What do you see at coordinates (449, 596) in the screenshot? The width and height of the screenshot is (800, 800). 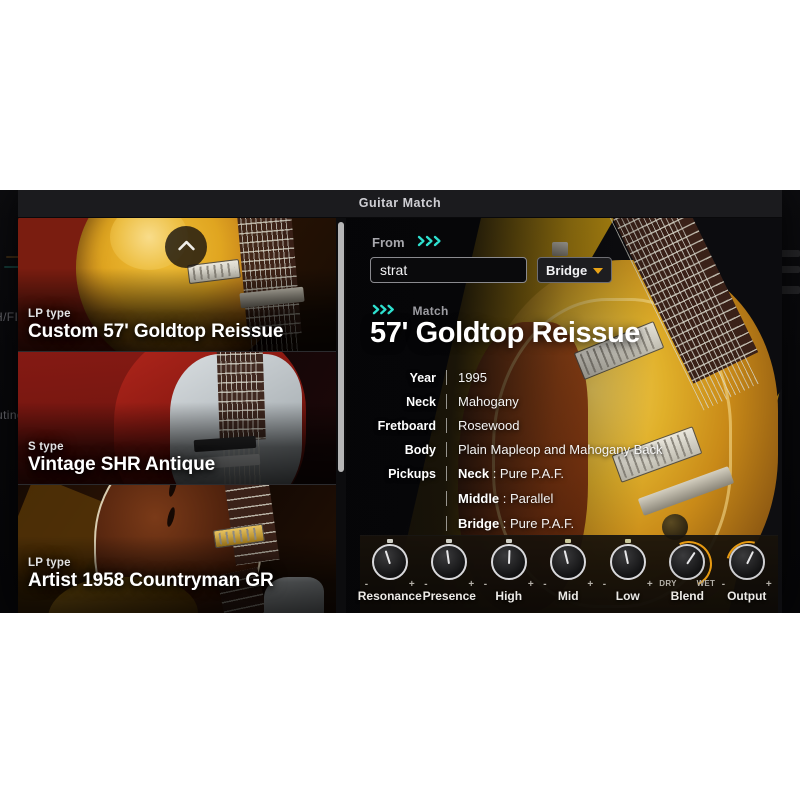 I see `knob-label: Presence` at bounding box center [449, 596].